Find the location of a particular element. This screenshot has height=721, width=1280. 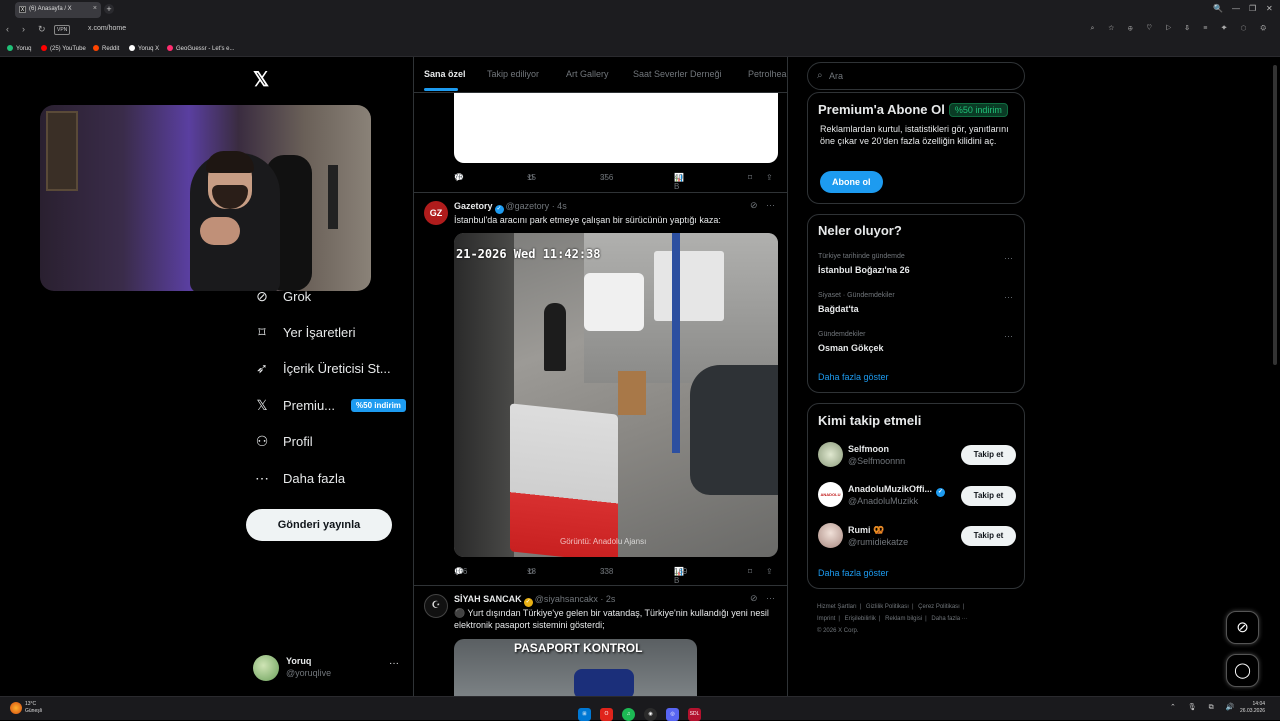

new-tab-button: + is located at coordinates (109, 9).